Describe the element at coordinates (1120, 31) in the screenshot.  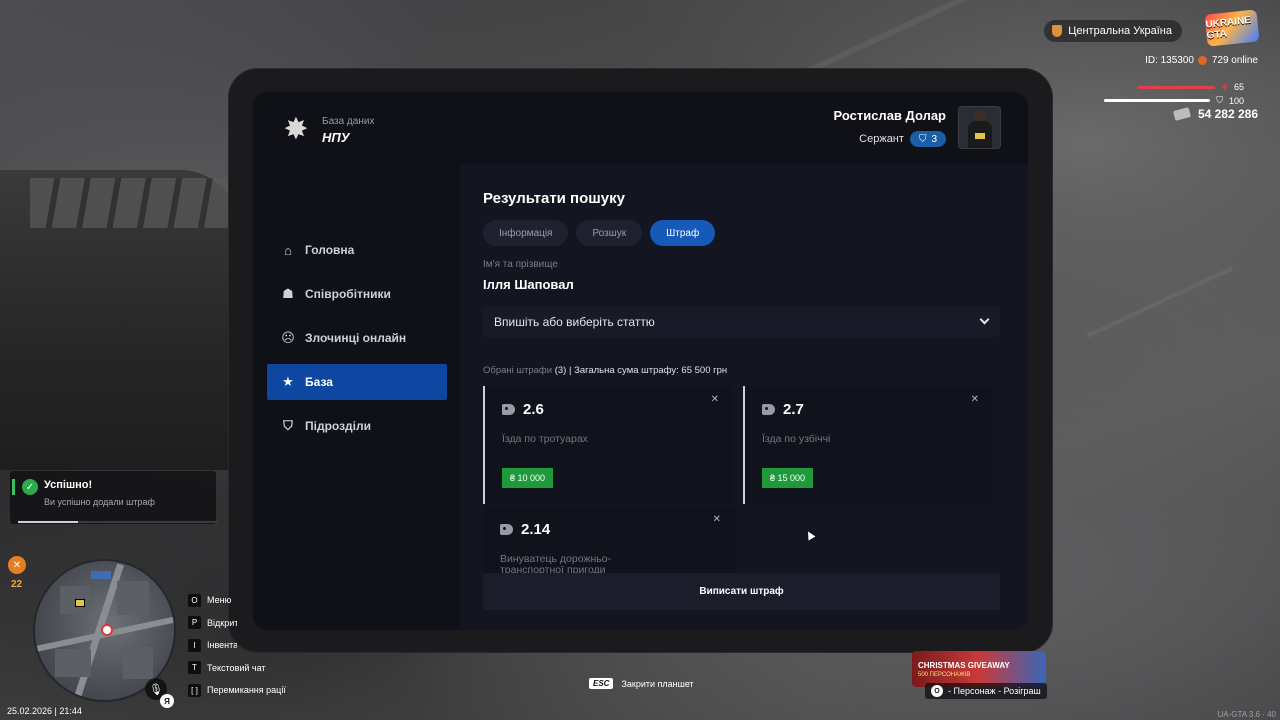
I see `region-label: Центральна Україна` at that location.